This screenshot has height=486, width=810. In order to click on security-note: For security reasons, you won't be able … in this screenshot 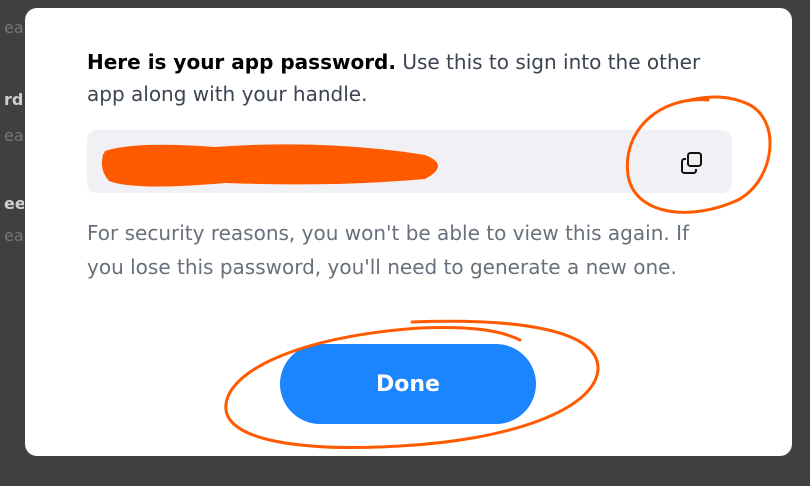, I will do `click(388, 250)`.